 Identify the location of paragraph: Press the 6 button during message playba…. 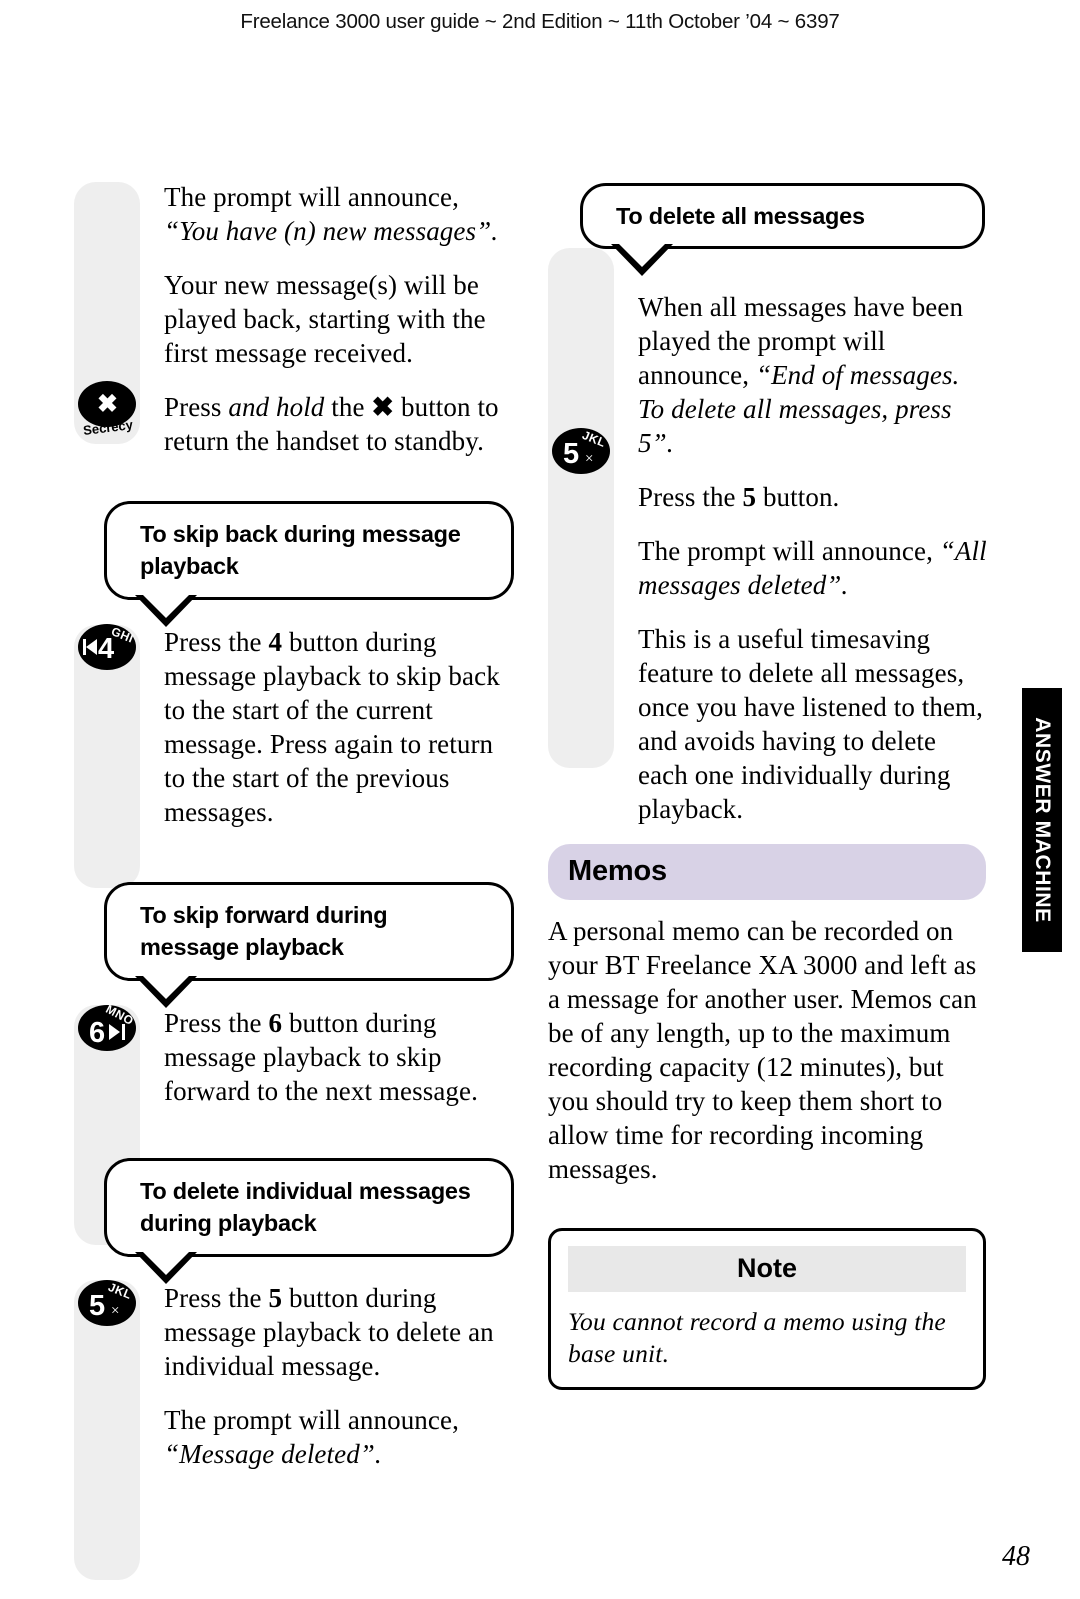
(340, 1057).